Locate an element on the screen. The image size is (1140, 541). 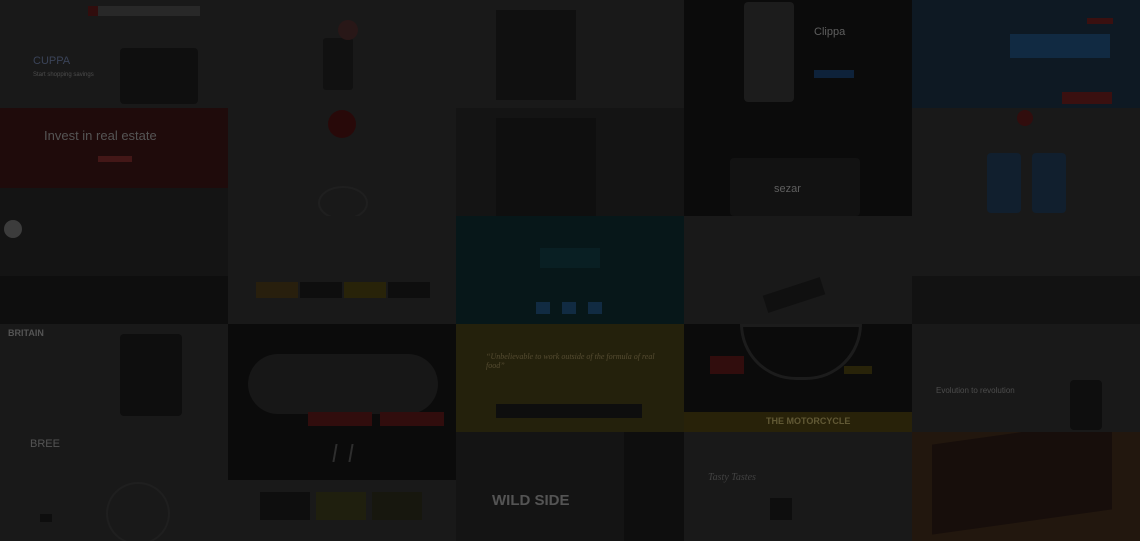
template-thumb-blue-site is located at coordinates (1026, 54).